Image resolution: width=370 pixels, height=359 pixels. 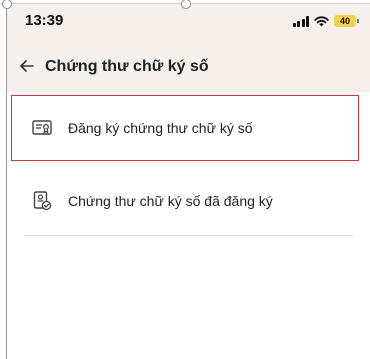 I want to click on status-icons: 40, so click(x=325, y=21).